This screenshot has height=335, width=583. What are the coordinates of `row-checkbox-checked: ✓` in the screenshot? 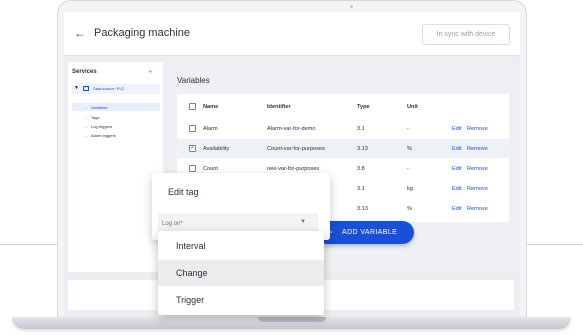 It's located at (192, 148).